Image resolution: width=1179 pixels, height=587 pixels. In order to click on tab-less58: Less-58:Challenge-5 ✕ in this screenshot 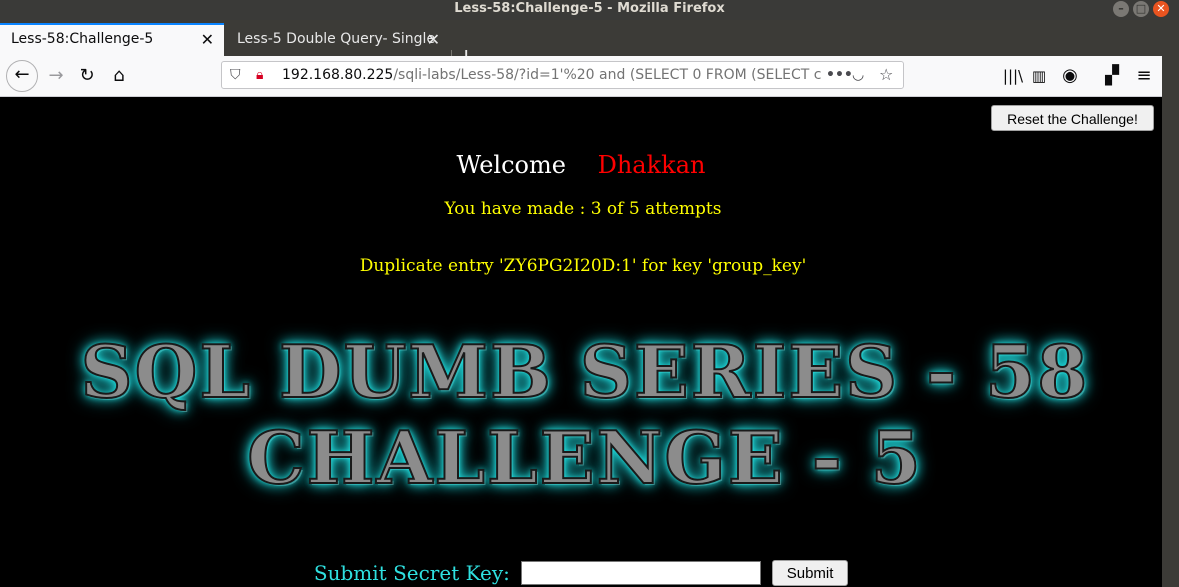, I will do `click(112, 39)`.